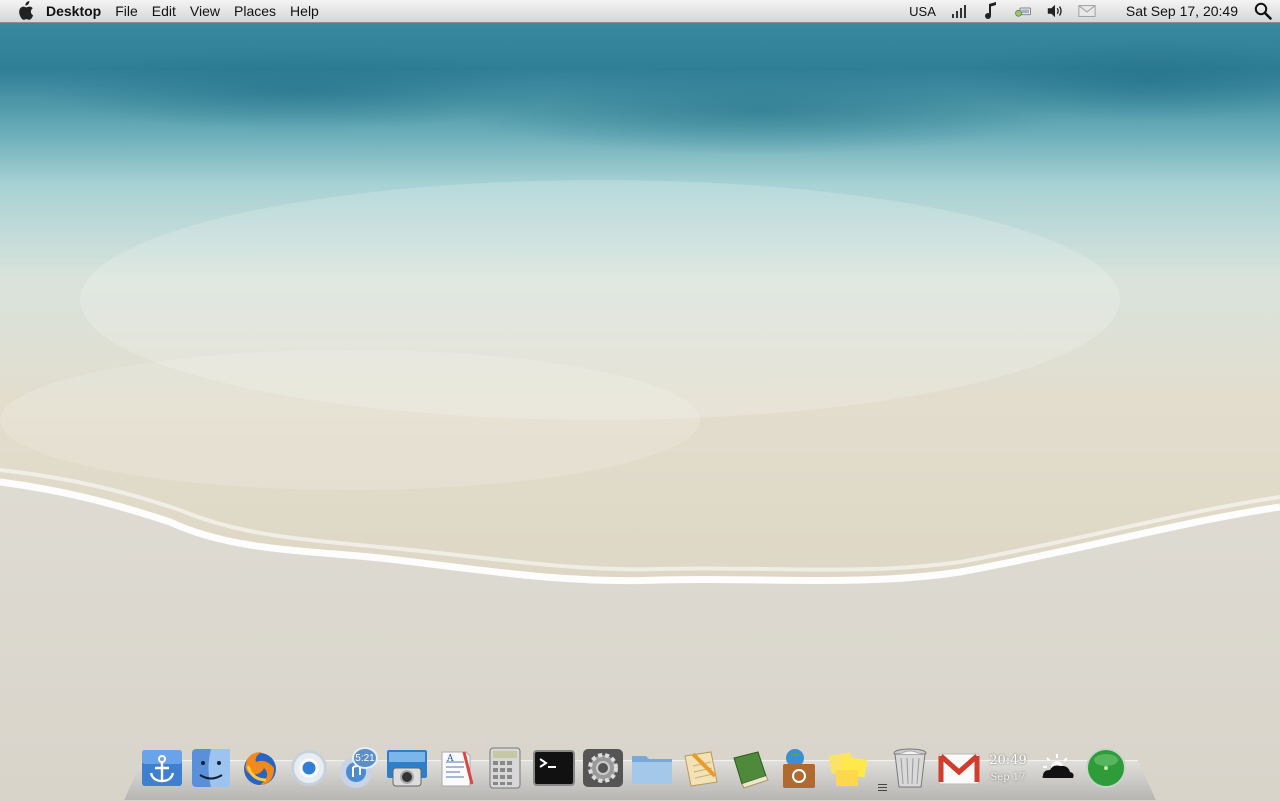  Describe the element at coordinates (260, 768) in the screenshot. I see `firefox-icon` at that location.